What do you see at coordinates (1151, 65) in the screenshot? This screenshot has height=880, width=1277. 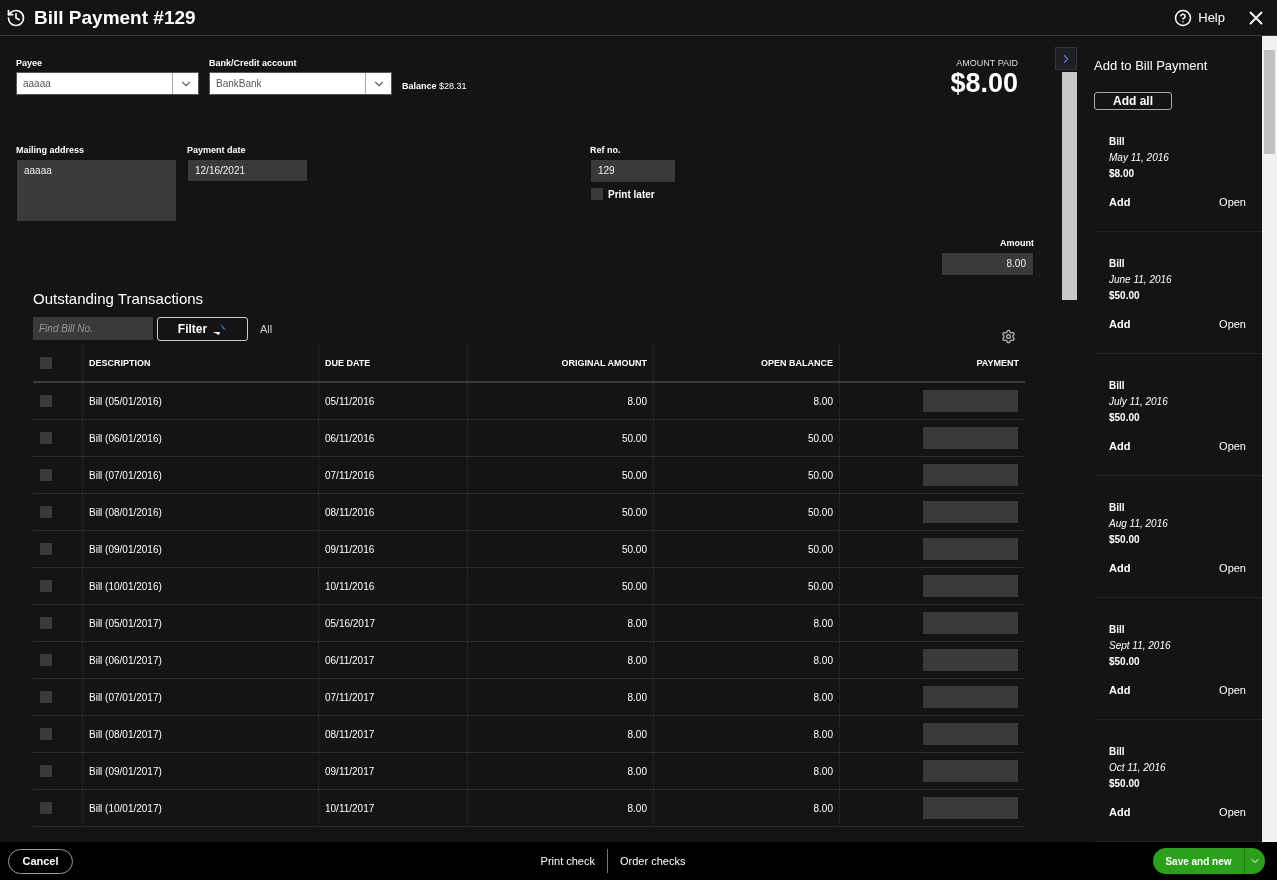 I see `panel-title: Add to Bill Payment` at bounding box center [1151, 65].